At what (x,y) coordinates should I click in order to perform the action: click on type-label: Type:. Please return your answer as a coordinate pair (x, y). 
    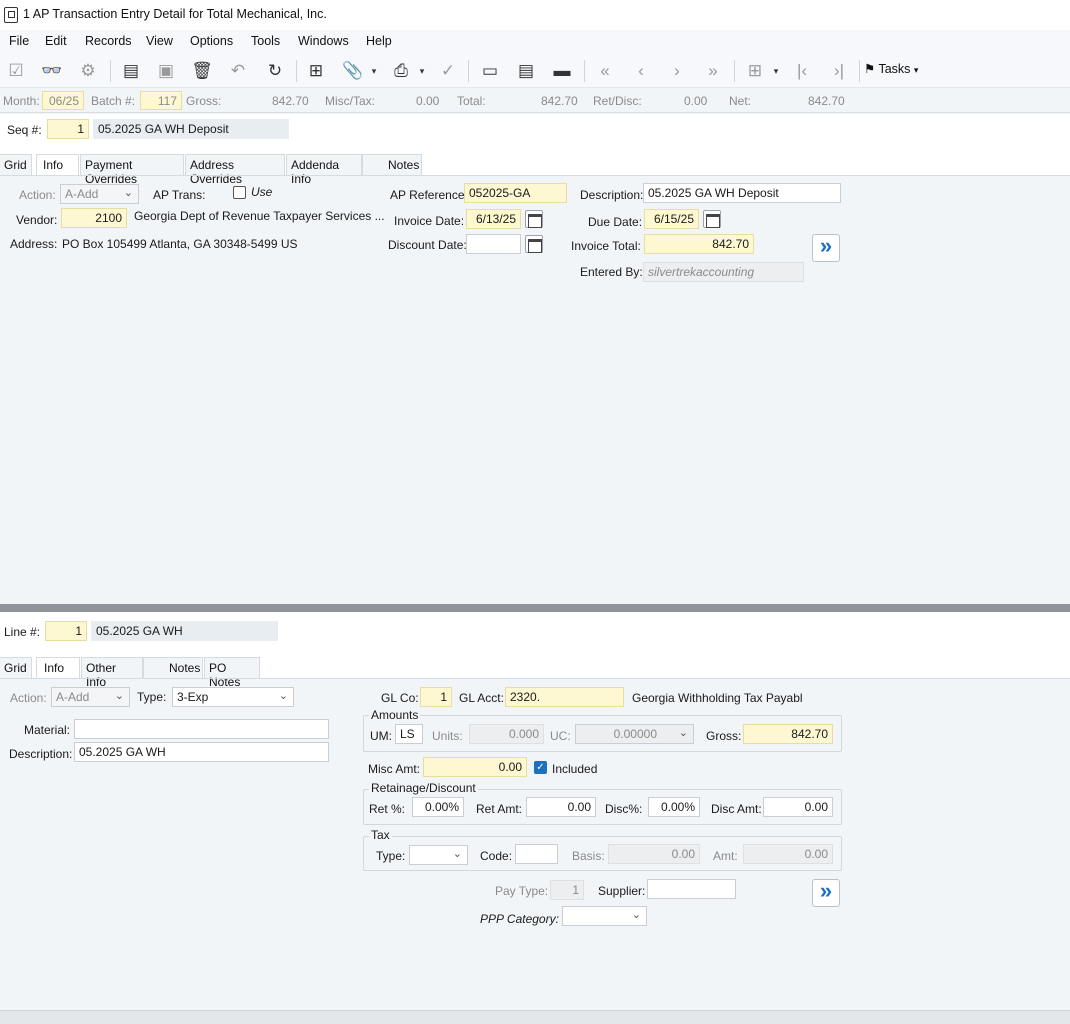
    Looking at the image, I should click on (152, 697).